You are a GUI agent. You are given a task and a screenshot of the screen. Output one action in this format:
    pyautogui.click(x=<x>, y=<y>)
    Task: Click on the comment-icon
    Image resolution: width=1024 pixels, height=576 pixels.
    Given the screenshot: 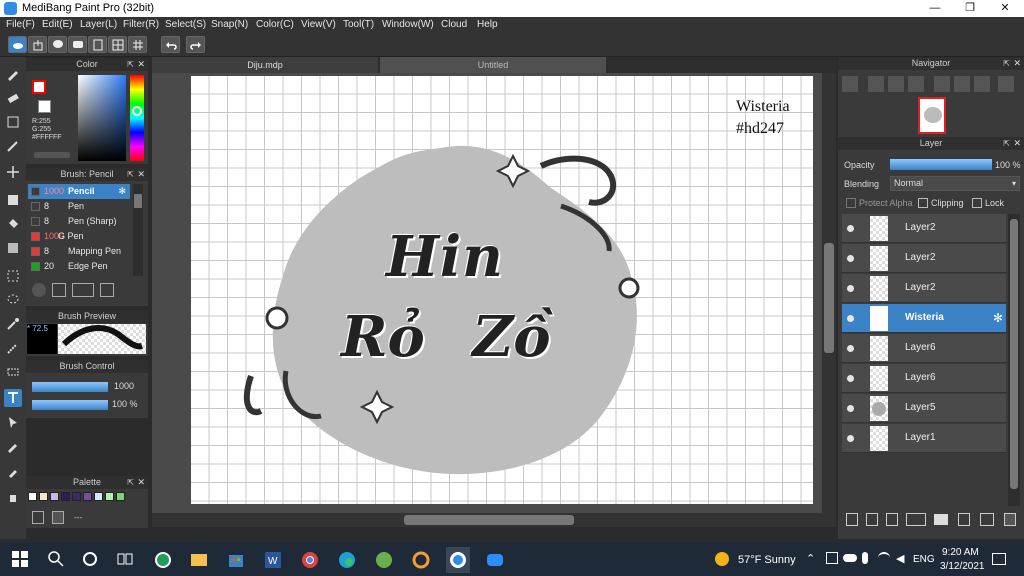 What is the action you would take?
    pyautogui.click(x=57, y=44)
    